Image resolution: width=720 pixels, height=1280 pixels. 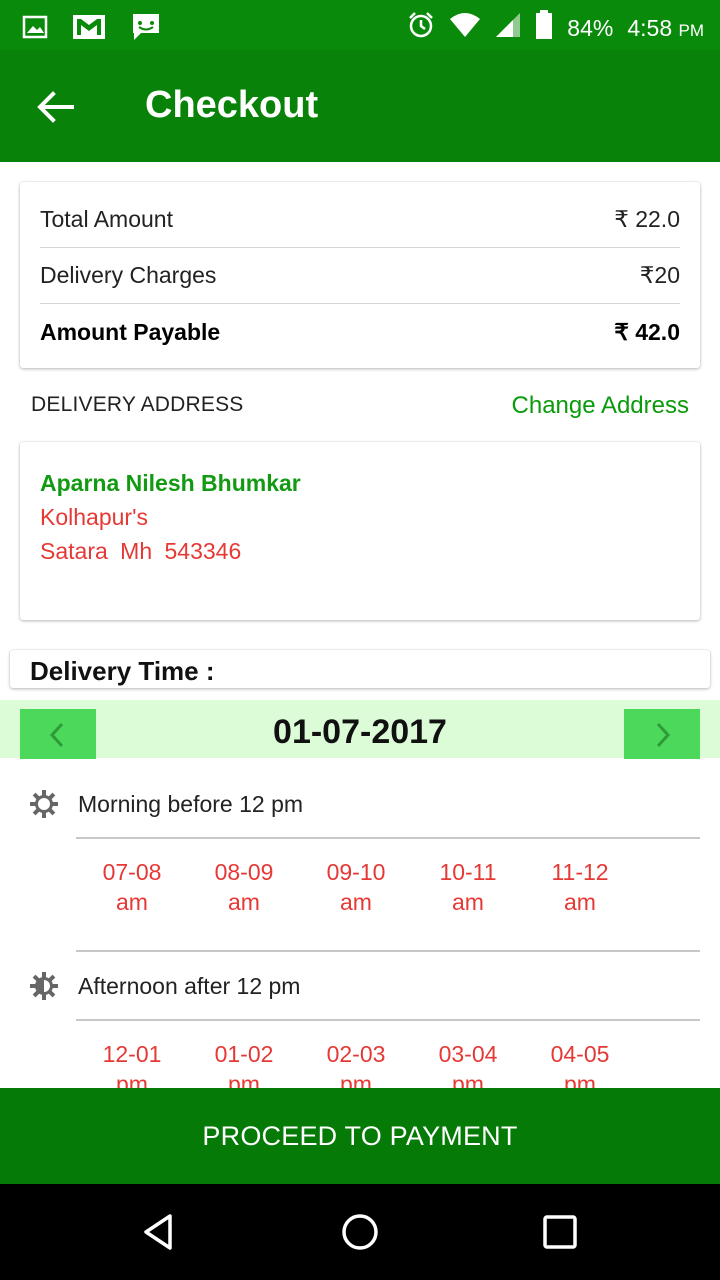 I want to click on alarm-icon, so click(x=421, y=28).